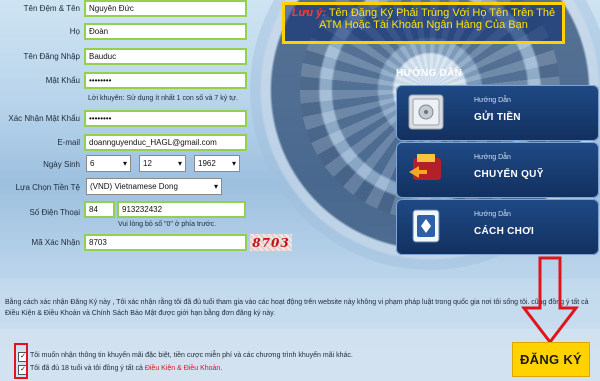 The height and width of the screenshot is (381, 600). What do you see at coordinates (497, 117) in the screenshot?
I see `deposit-guide-title: GỬI TIỀN` at bounding box center [497, 117].